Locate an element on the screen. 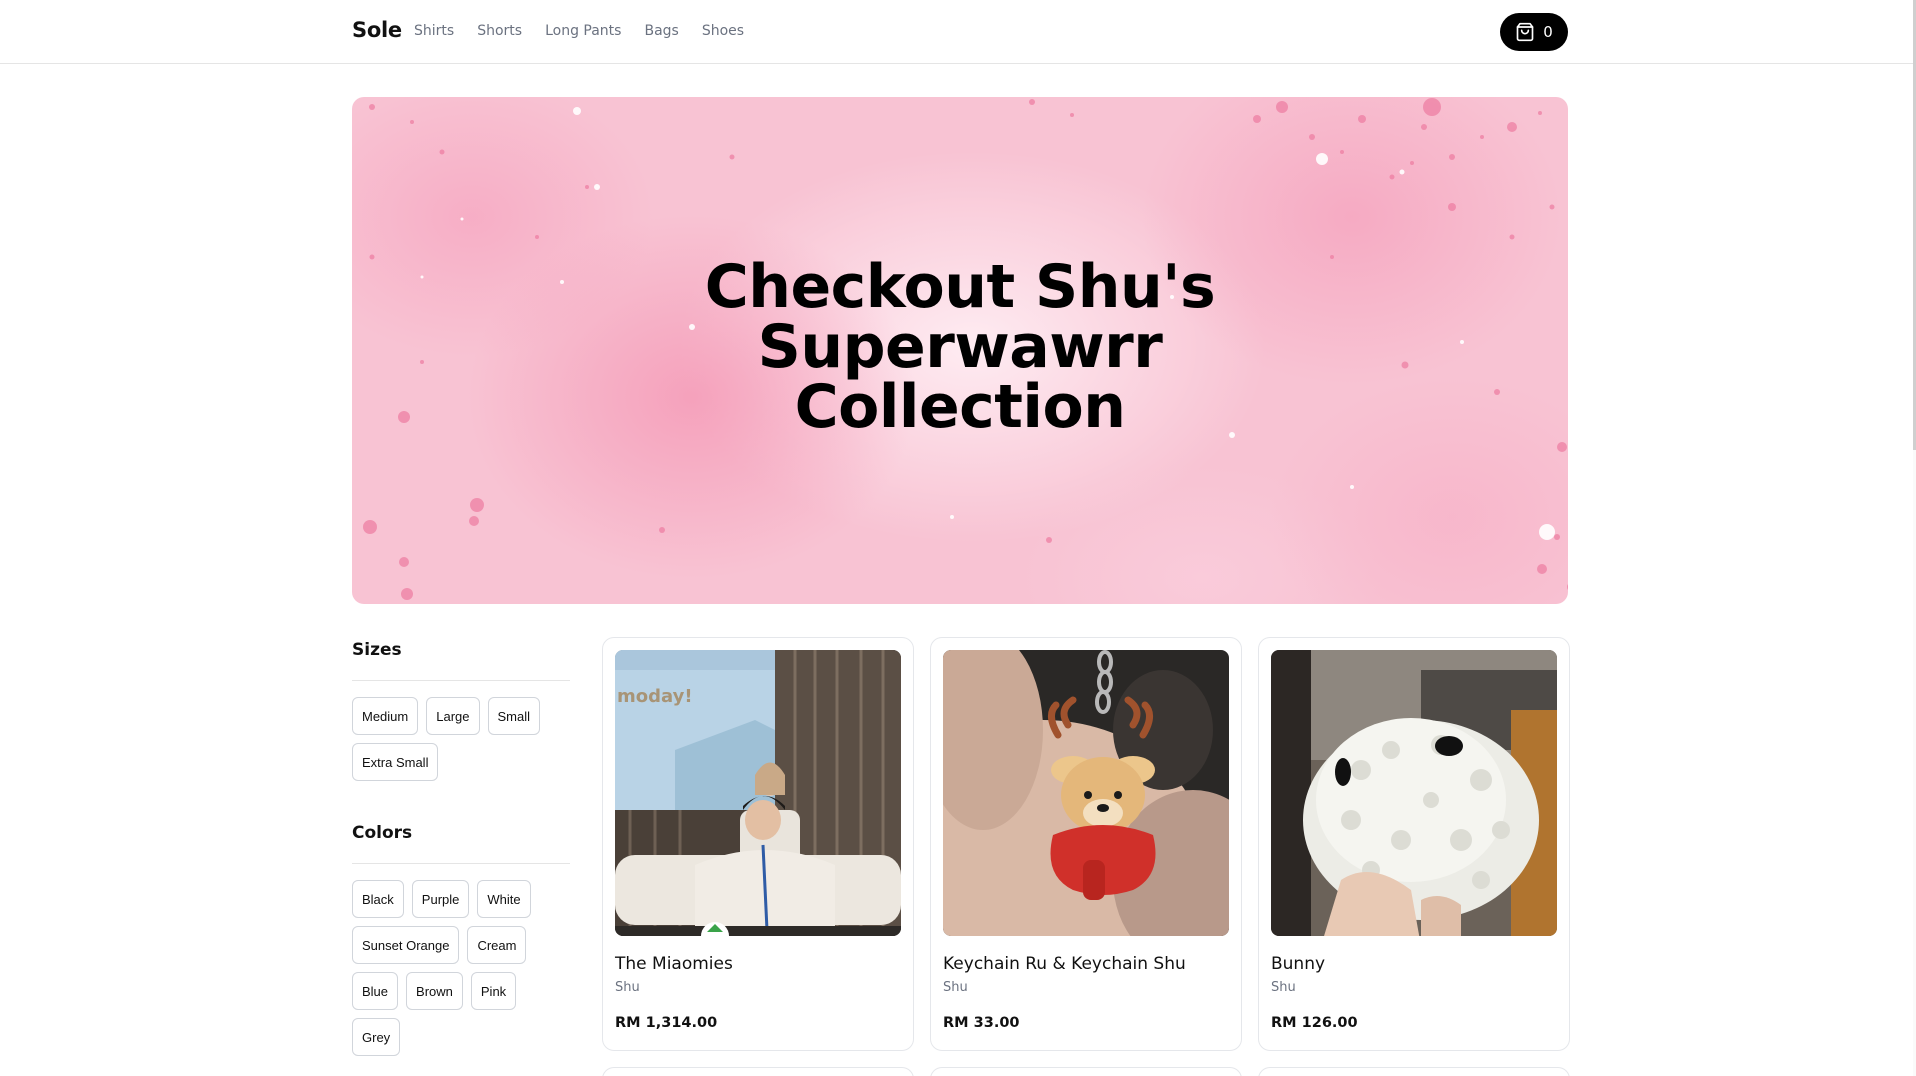  color-chip-blue: Blue is located at coordinates (375, 991).